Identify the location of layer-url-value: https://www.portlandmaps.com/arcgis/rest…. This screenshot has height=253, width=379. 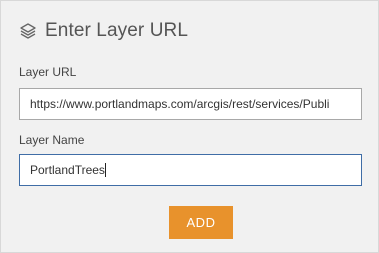
(180, 104).